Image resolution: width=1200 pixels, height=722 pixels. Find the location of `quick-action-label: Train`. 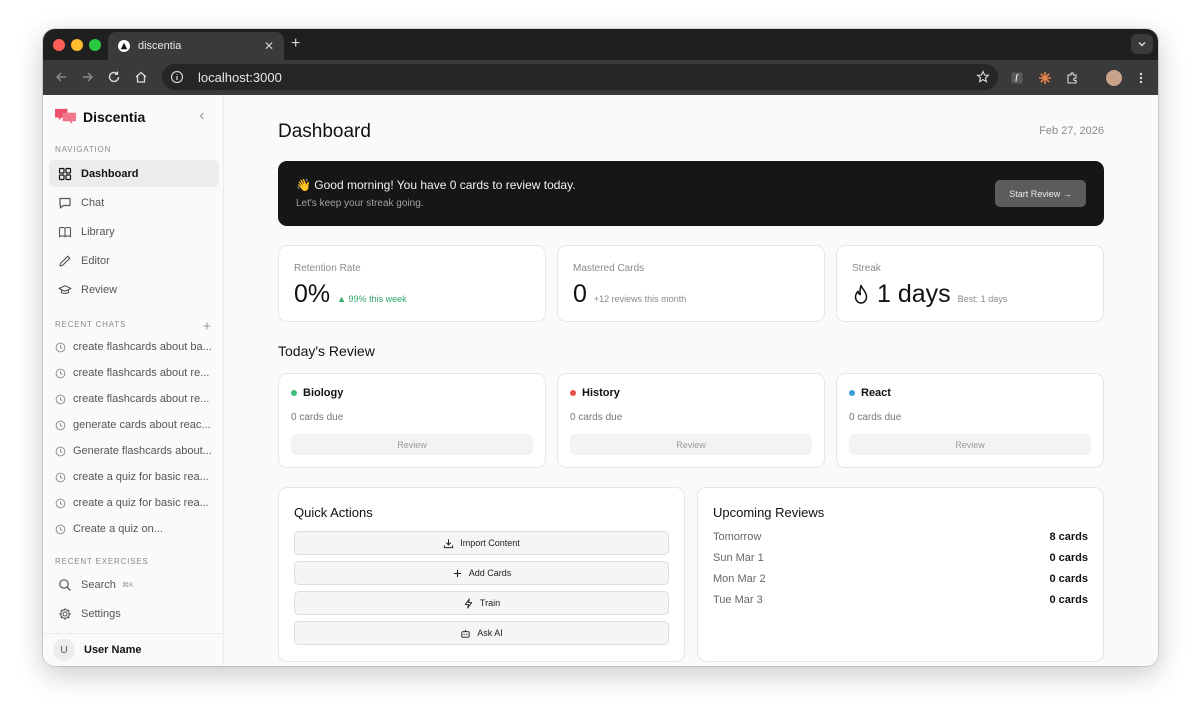

quick-action-label: Train is located at coordinates (490, 603).